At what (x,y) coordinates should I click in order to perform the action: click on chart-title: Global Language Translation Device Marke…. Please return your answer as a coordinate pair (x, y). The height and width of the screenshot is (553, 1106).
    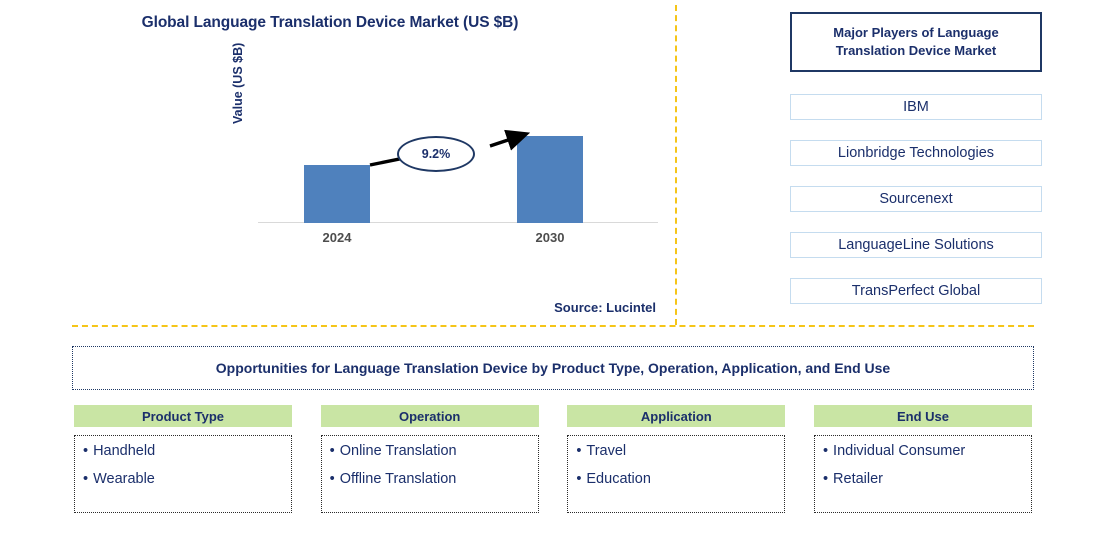
    Looking at the image, I should click on (330, 22).